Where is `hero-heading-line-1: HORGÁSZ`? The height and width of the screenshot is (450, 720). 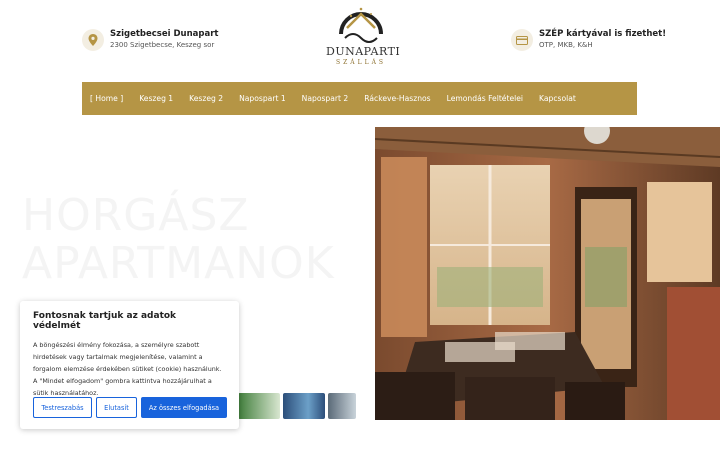 hero-heading-line-1: HORGÁSZ is located at coordinates (136, 215).